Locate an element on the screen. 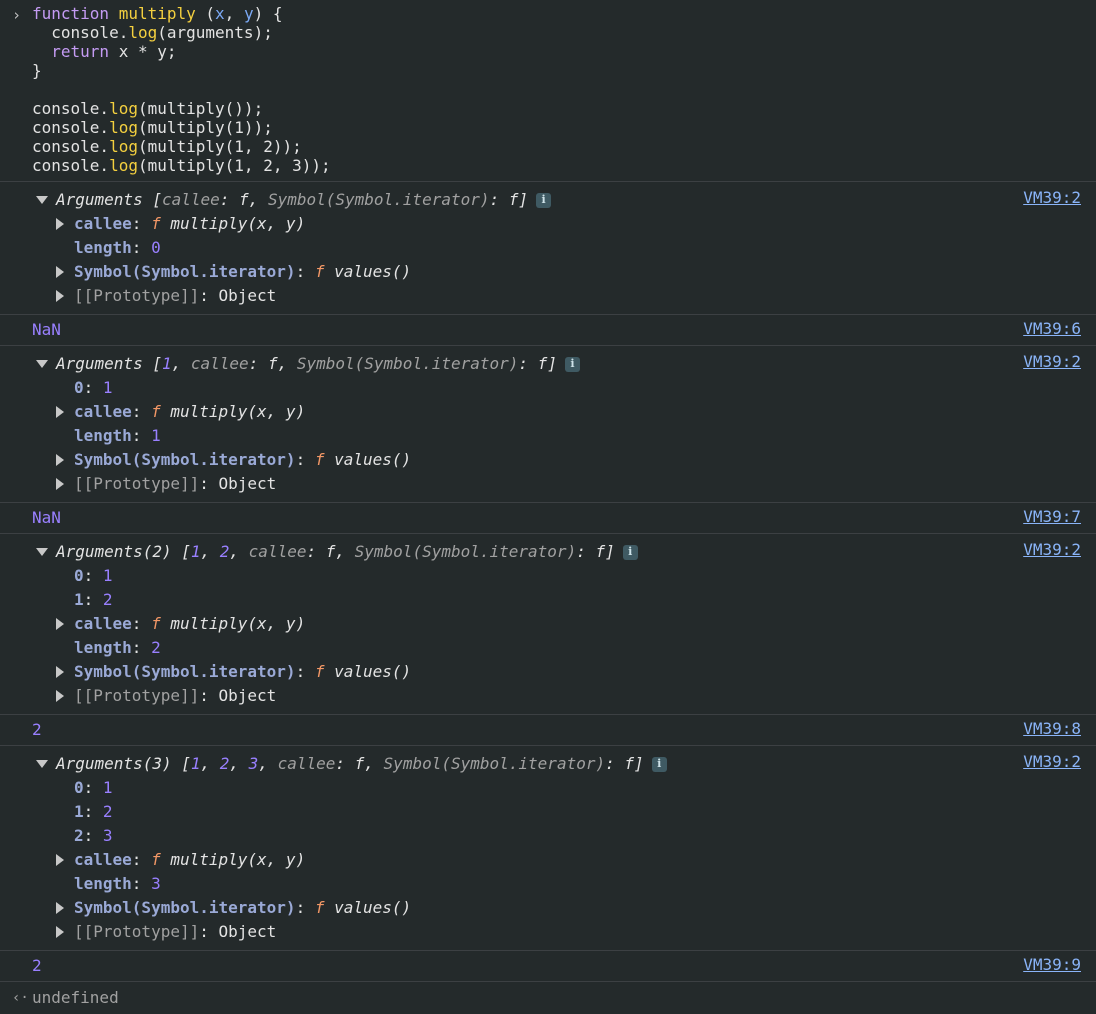 The height and width of the screenshot is (1014, 1096). code-token: (multiply(1)); is located at coordinates (205, 127).